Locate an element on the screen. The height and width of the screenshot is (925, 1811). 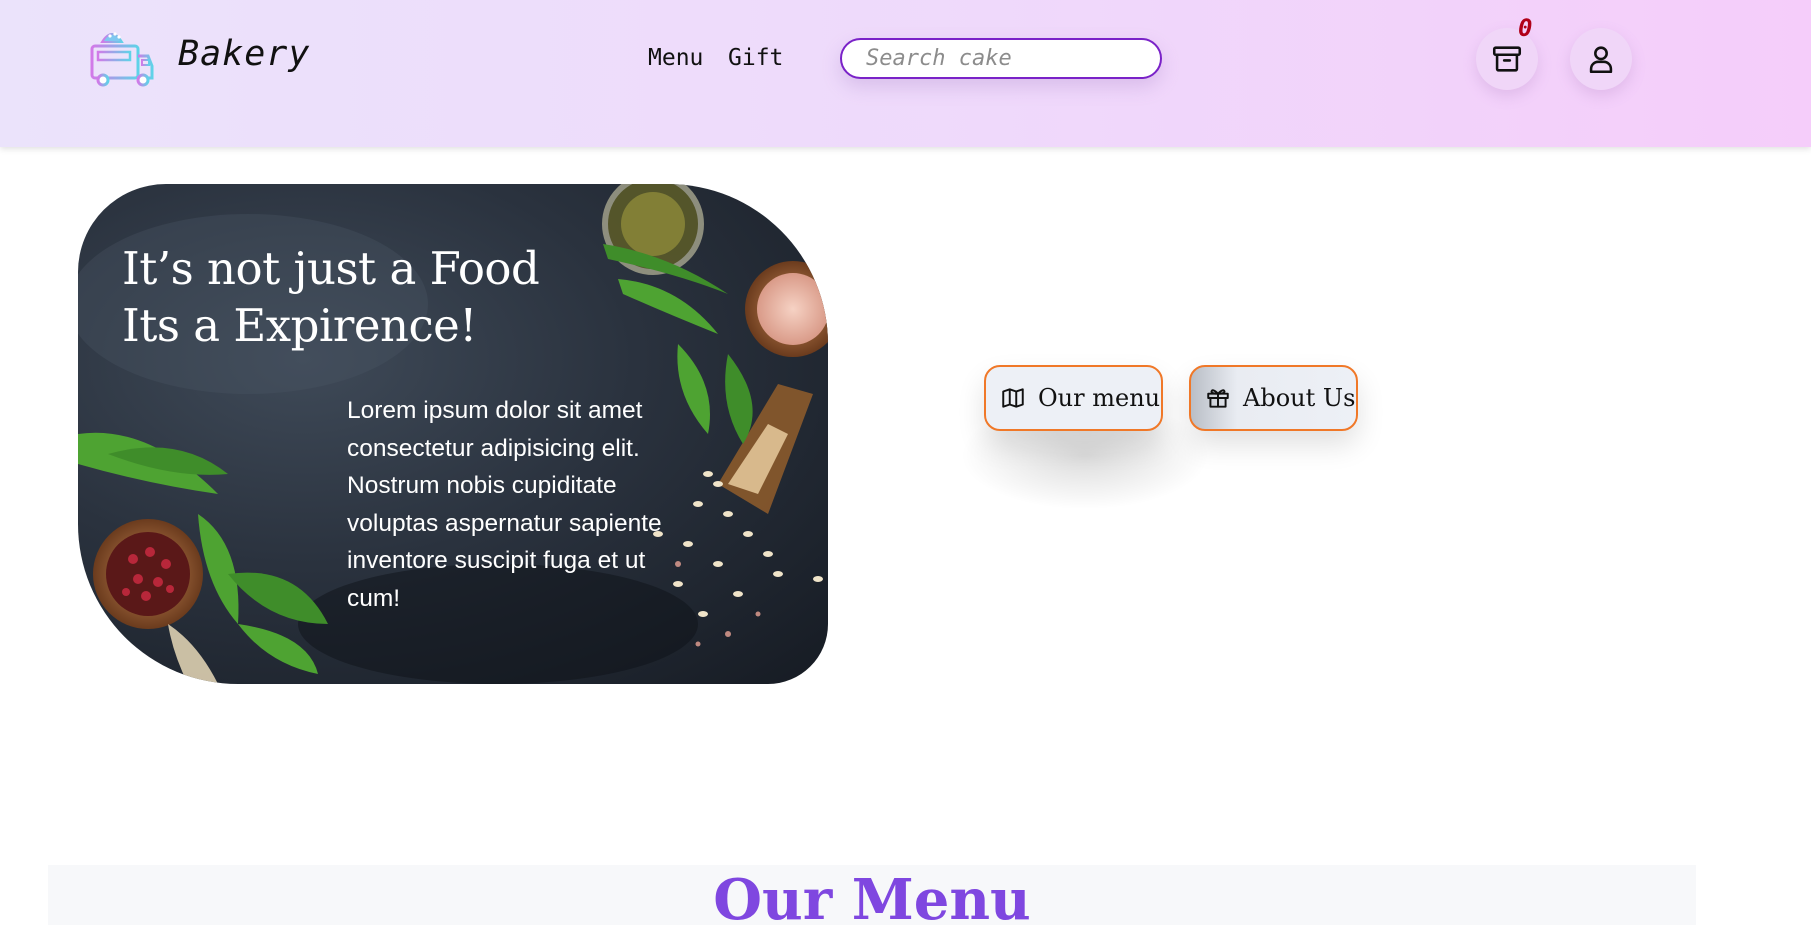
menu-section: Our Menu is located at coordinates (872, 895).